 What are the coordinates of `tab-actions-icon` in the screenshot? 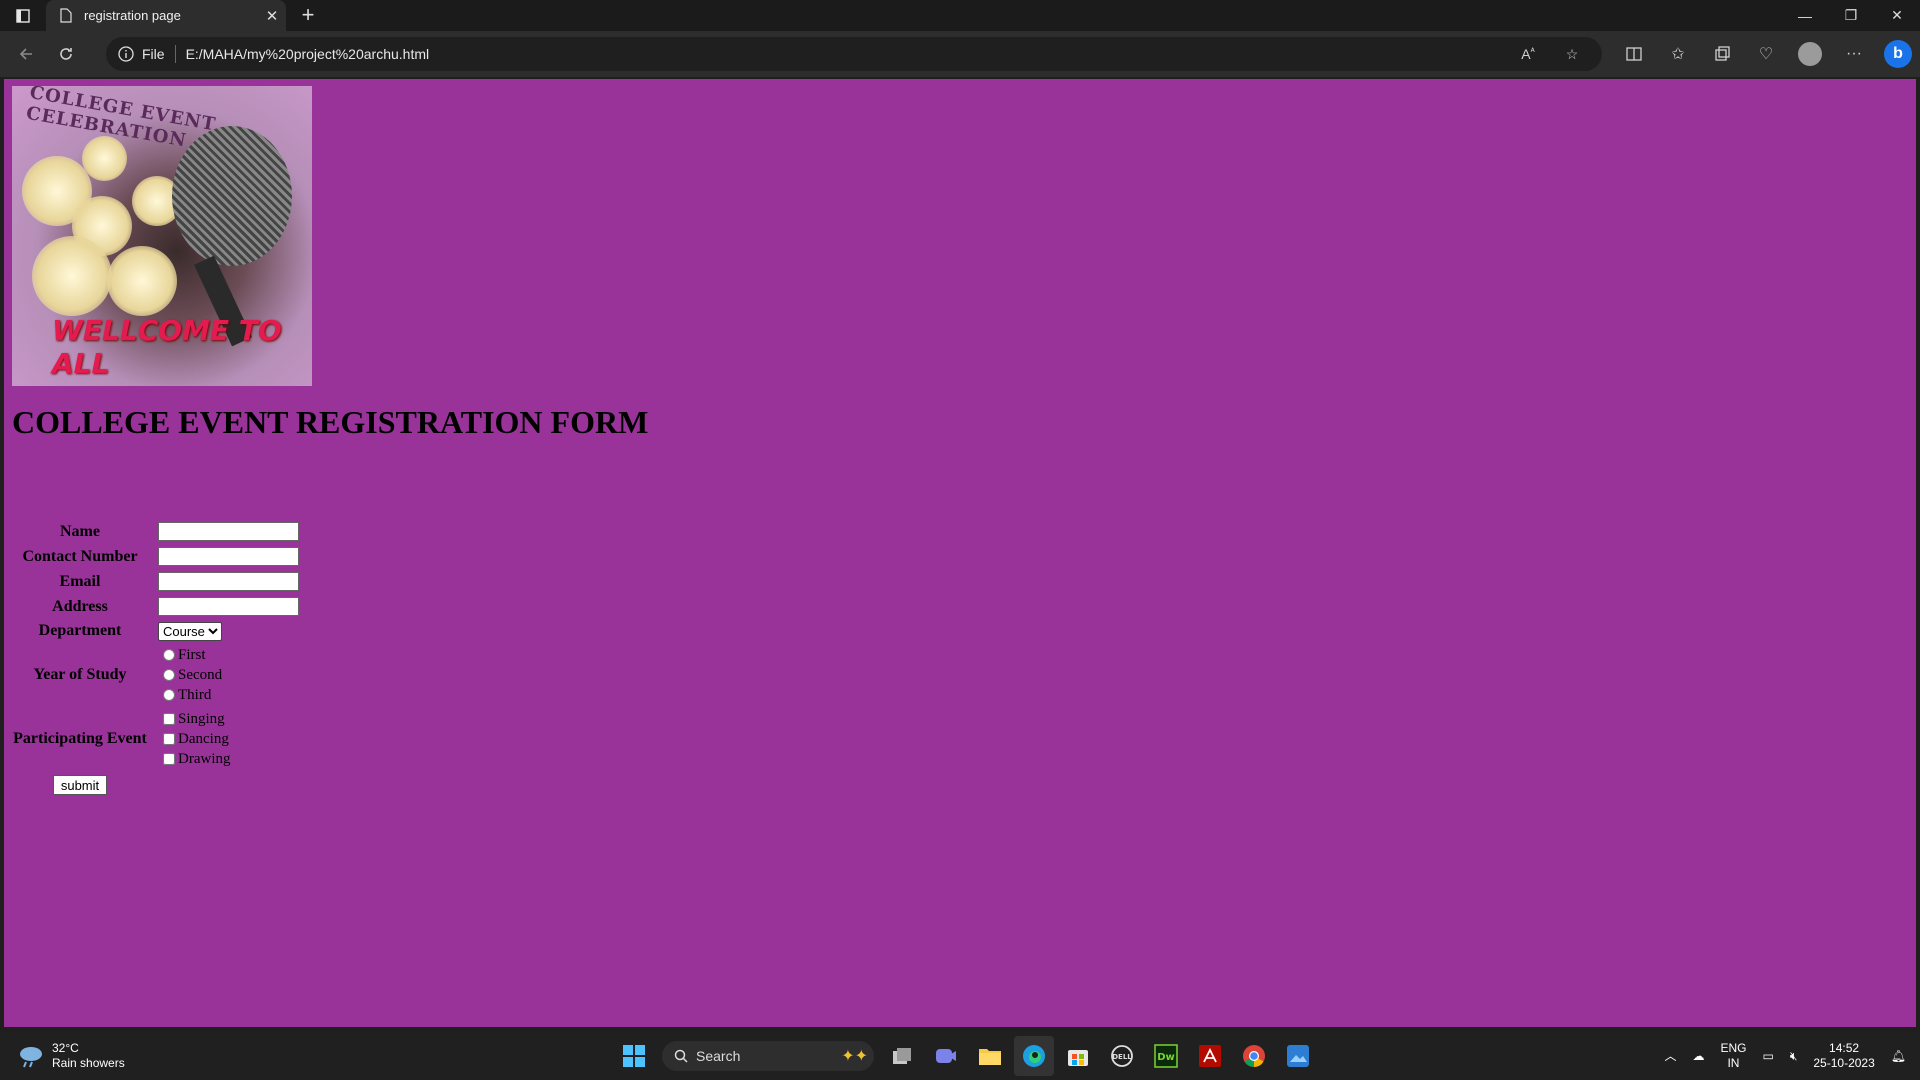 It's located at (23, 15).